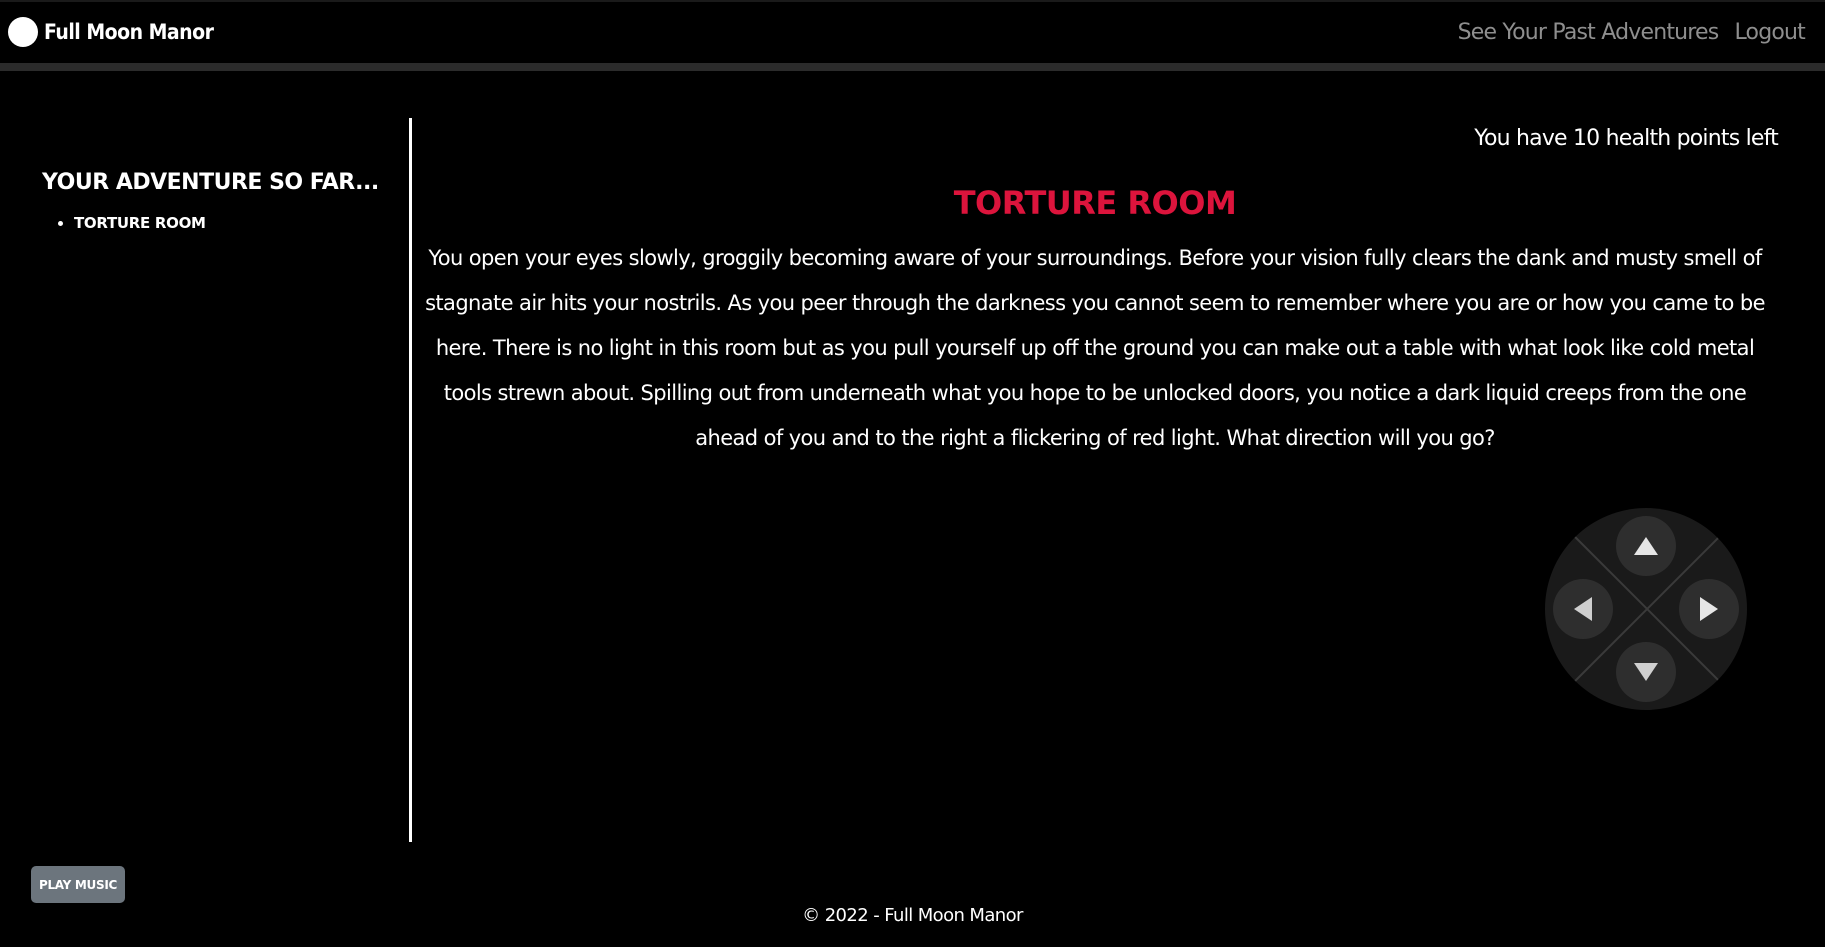 The height and width of the screenshot is (947, 1825). I want to click on footer-copyright: © 2022 - Full Moon Manor, so click(912, 915).